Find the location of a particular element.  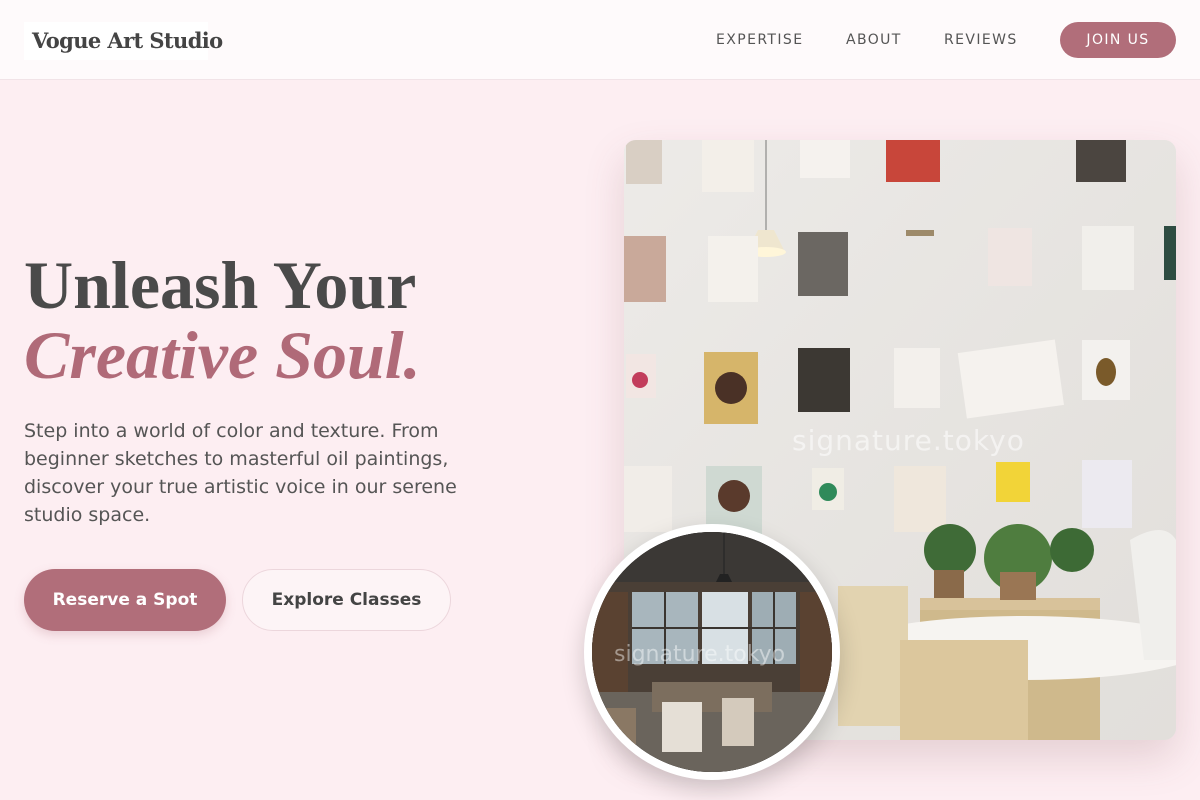

nav-link-expertise: EXPERTISE is located at coordinates (759, 40).